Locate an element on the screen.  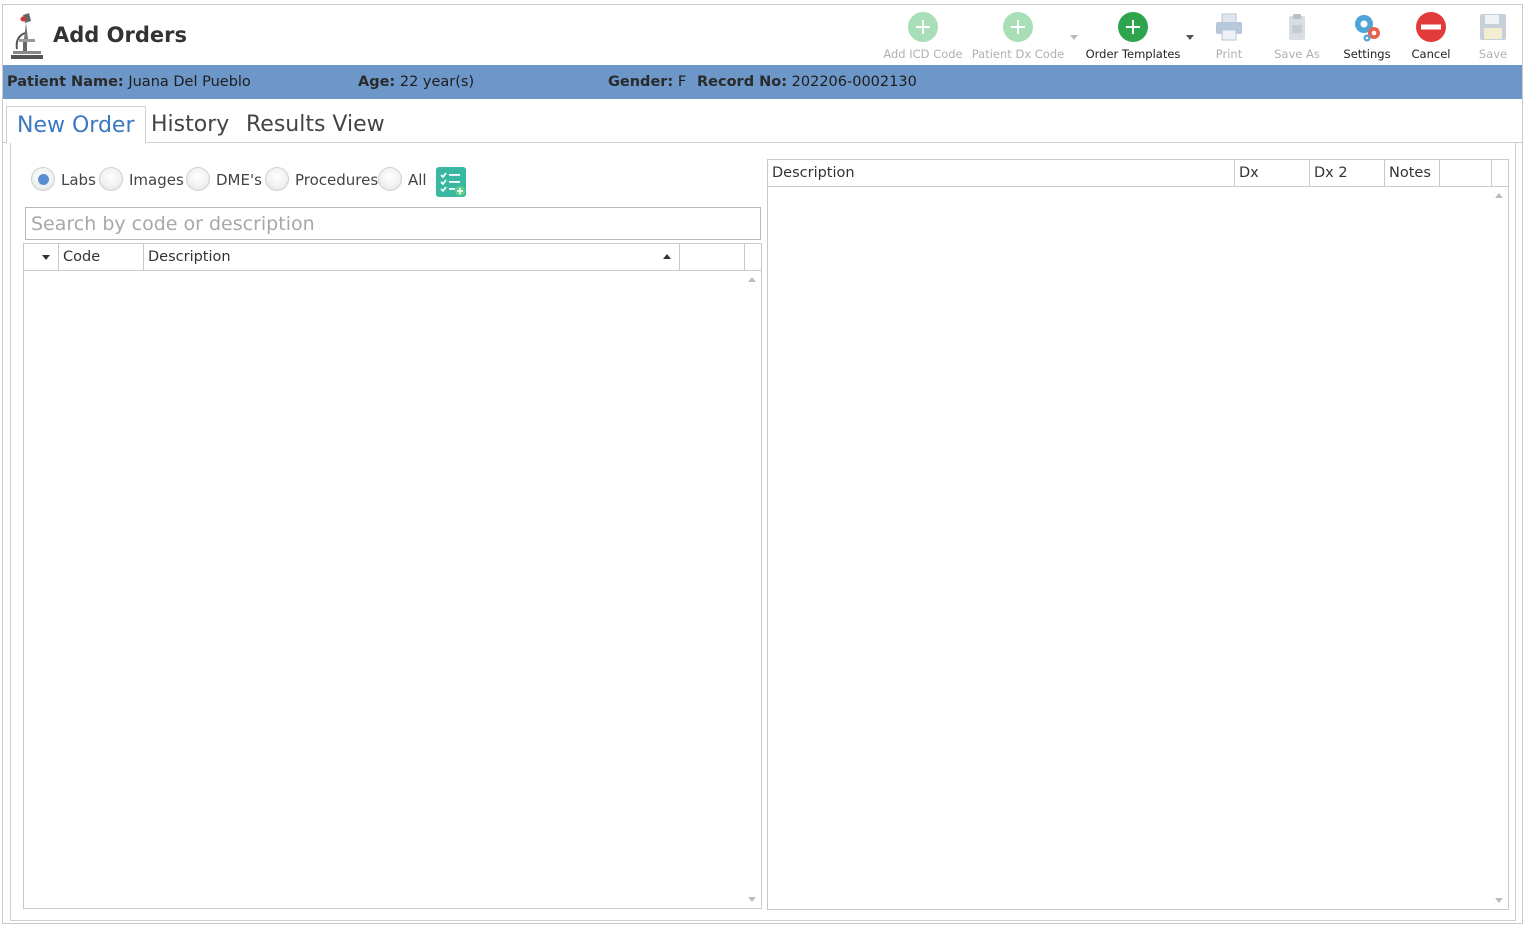
patient-name-value: Juana Del Pueblo is located at coordinates (189, 82).